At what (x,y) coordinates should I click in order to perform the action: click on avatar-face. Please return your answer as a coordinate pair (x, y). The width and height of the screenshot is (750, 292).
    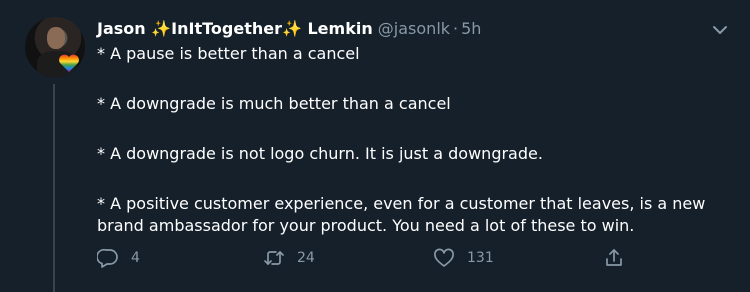
    Looking at the image, I should click on (56, 38).